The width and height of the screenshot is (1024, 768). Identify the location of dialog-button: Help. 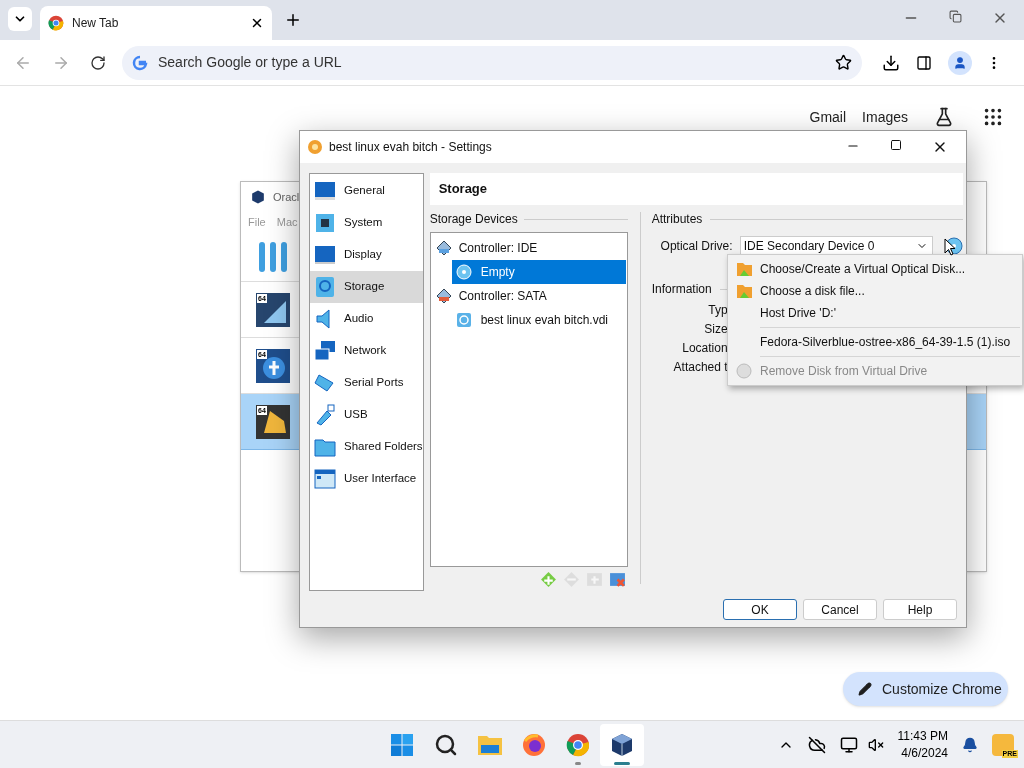
(920, 609).